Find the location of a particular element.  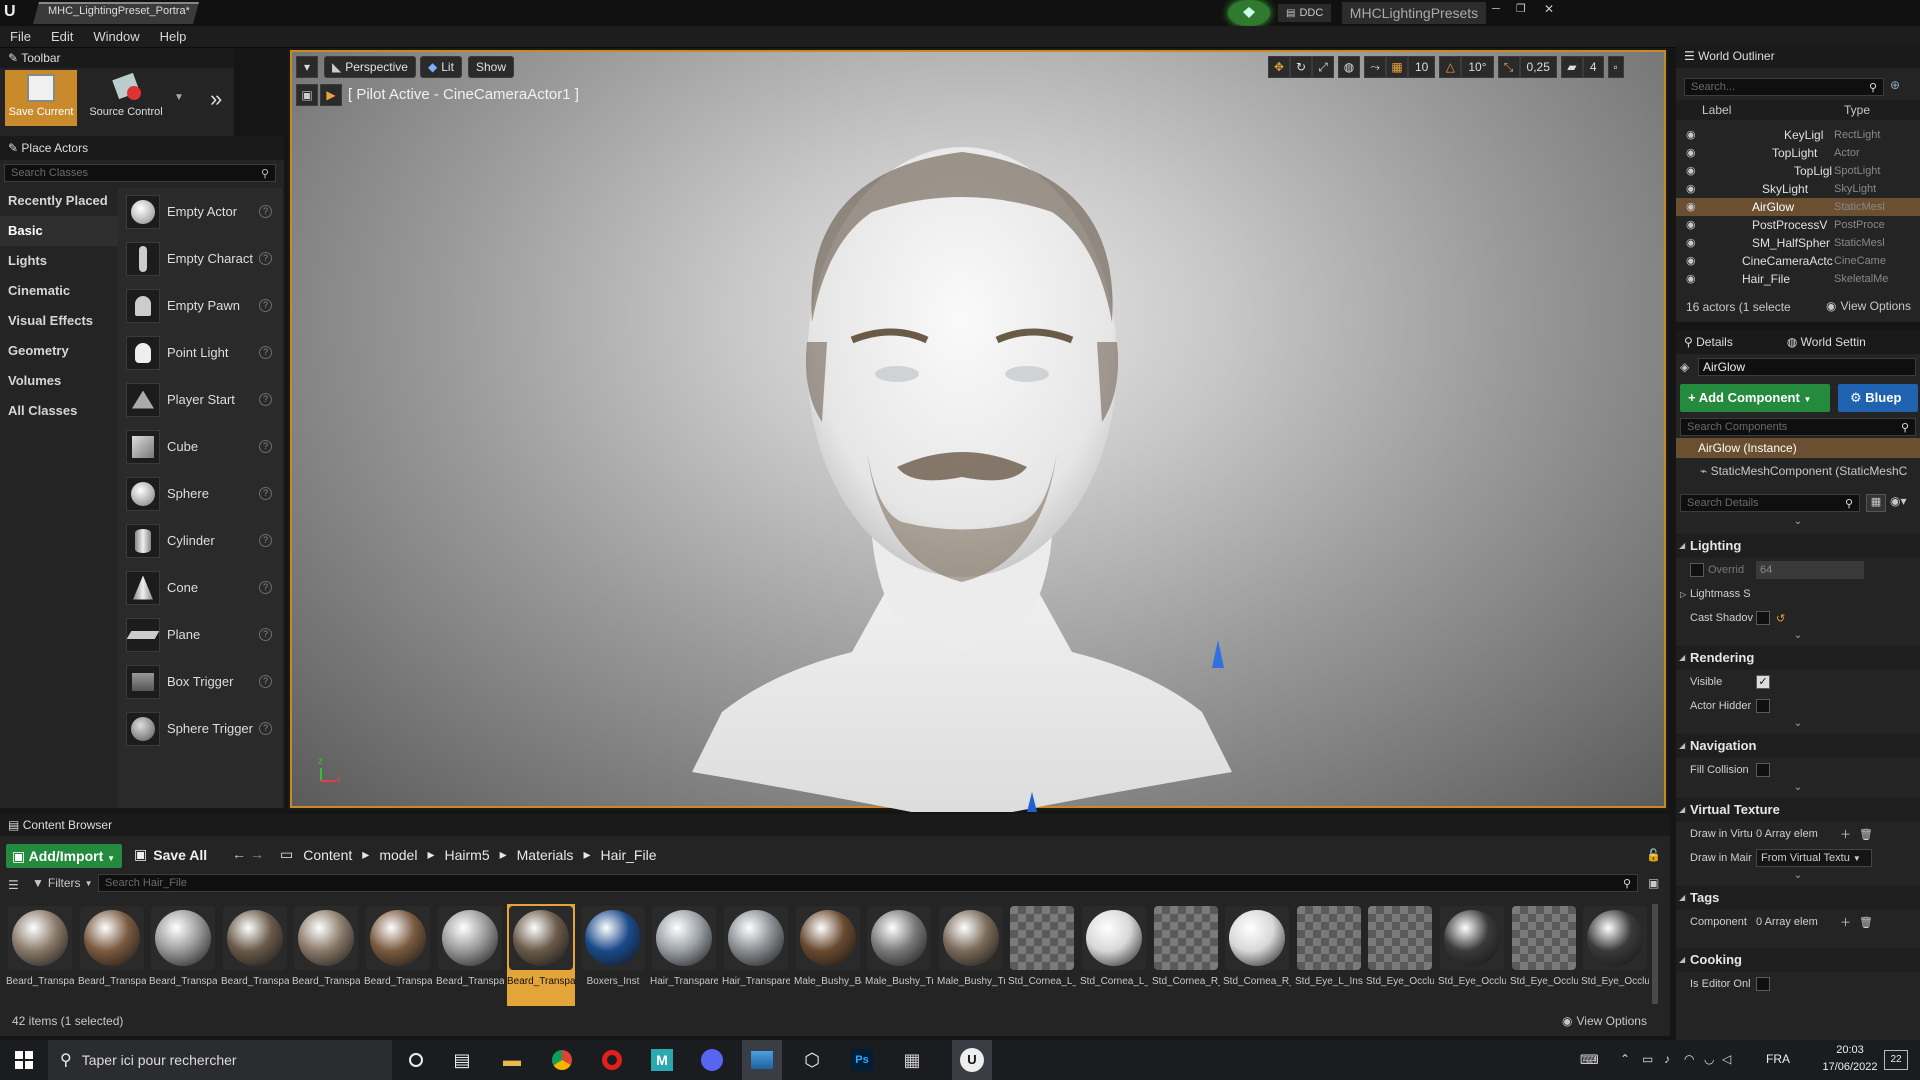

lock-icon: 🔓 is located at coordinates (1653, 855).